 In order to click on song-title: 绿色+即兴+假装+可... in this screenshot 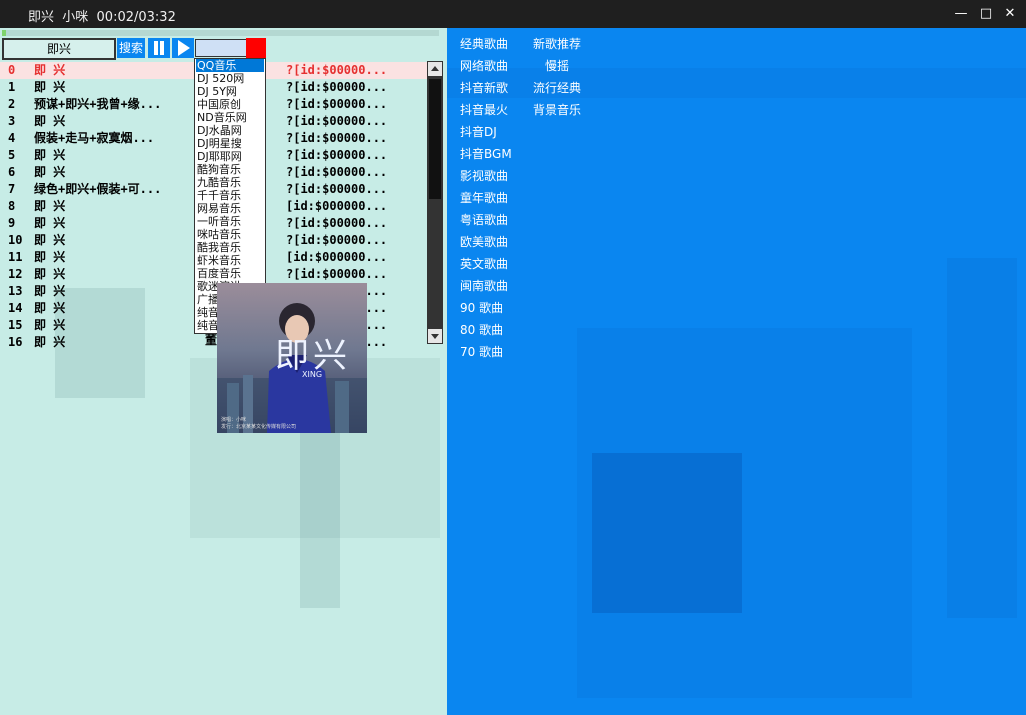, I will do `click(98, 189)`.